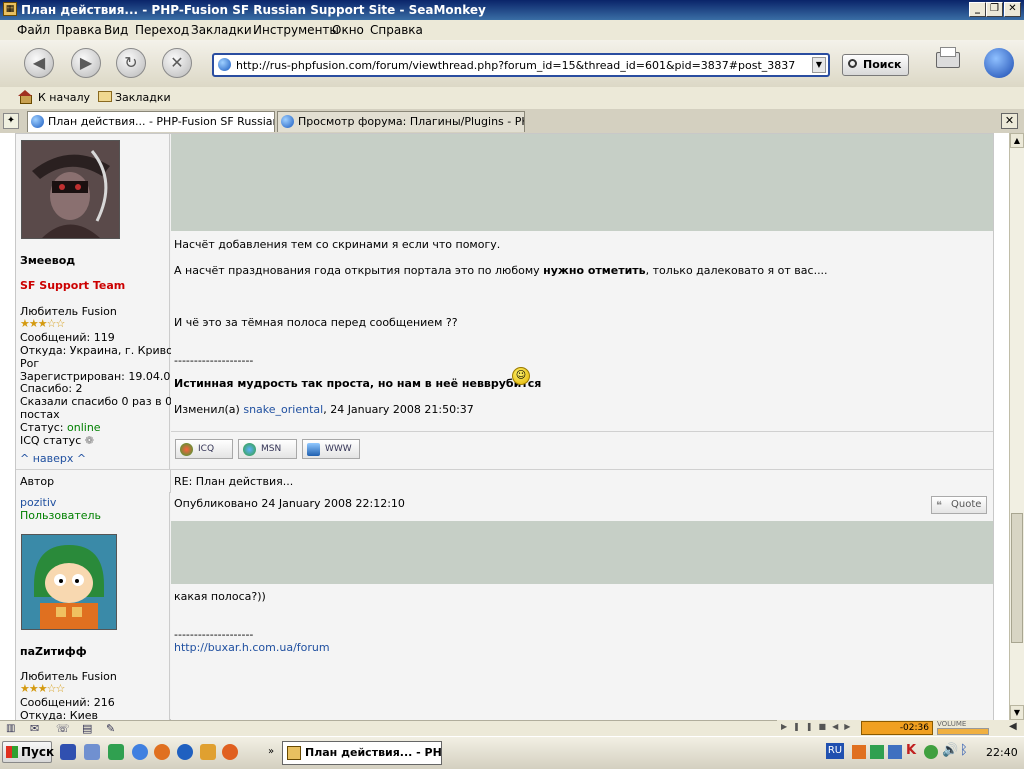 The width and height of the screenshot is (1024, 769). I want to click on seamonkey-quicklaunch-icon, so click(185, 752).